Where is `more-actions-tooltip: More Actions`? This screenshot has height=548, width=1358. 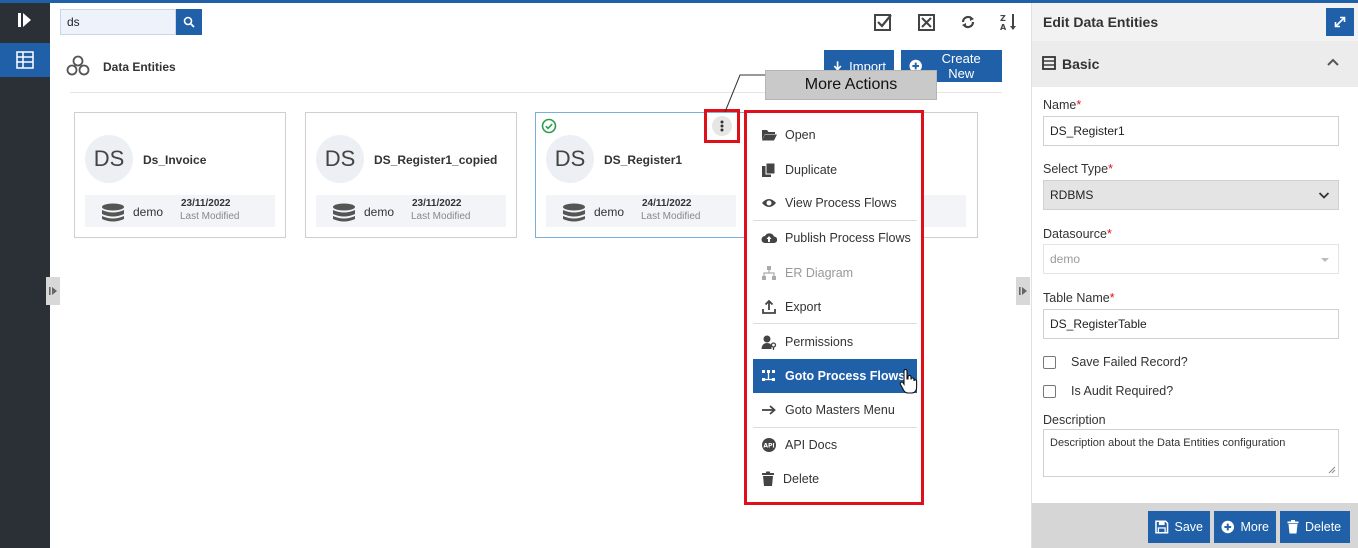 more-actions-tooltip: More Actions is located at coordinates (851, 85).